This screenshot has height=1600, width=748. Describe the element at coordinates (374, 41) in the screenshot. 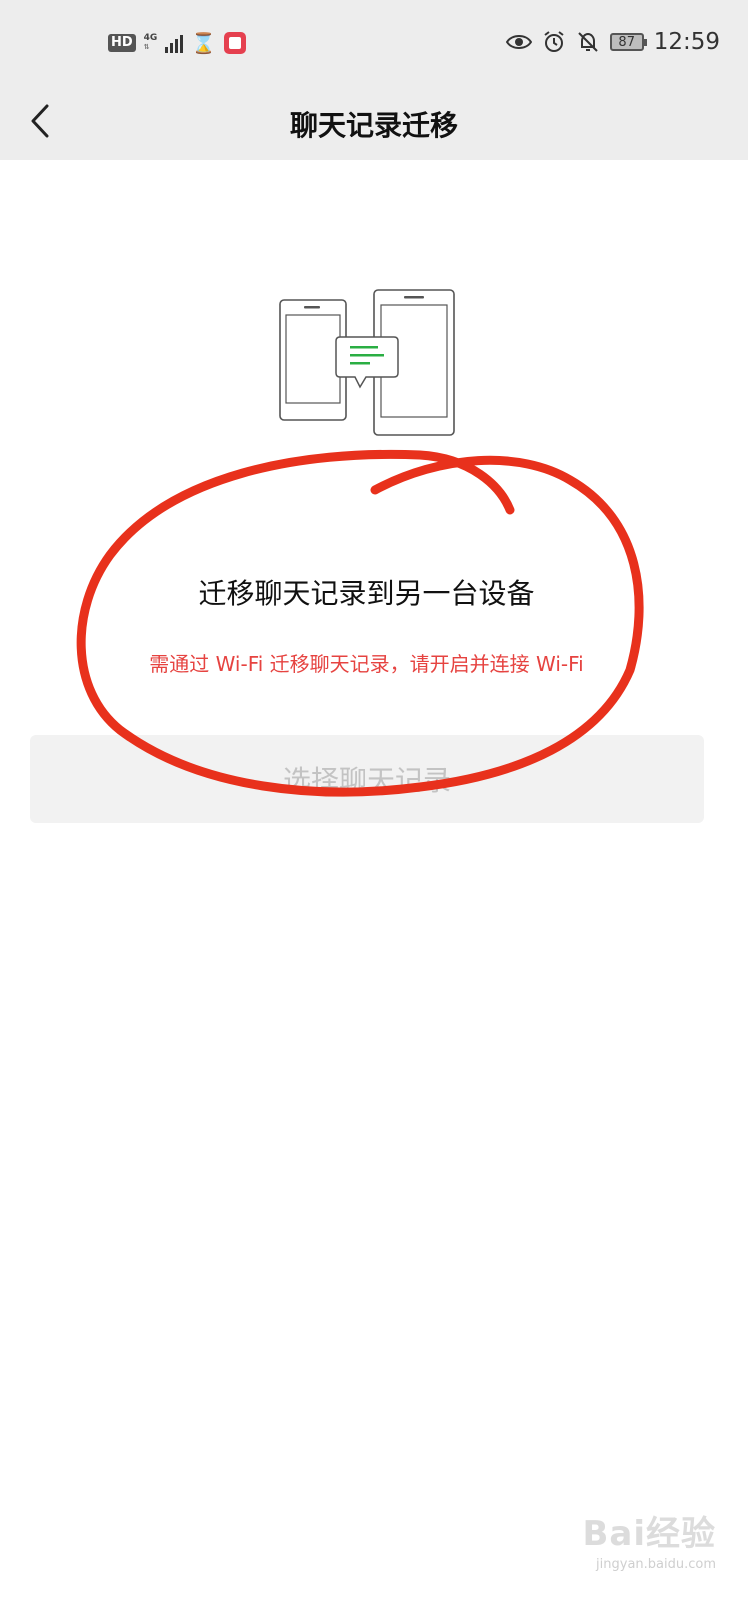

I see `status-bar: HD 4G ⇅ ⌛ 87 12:59` at that location.